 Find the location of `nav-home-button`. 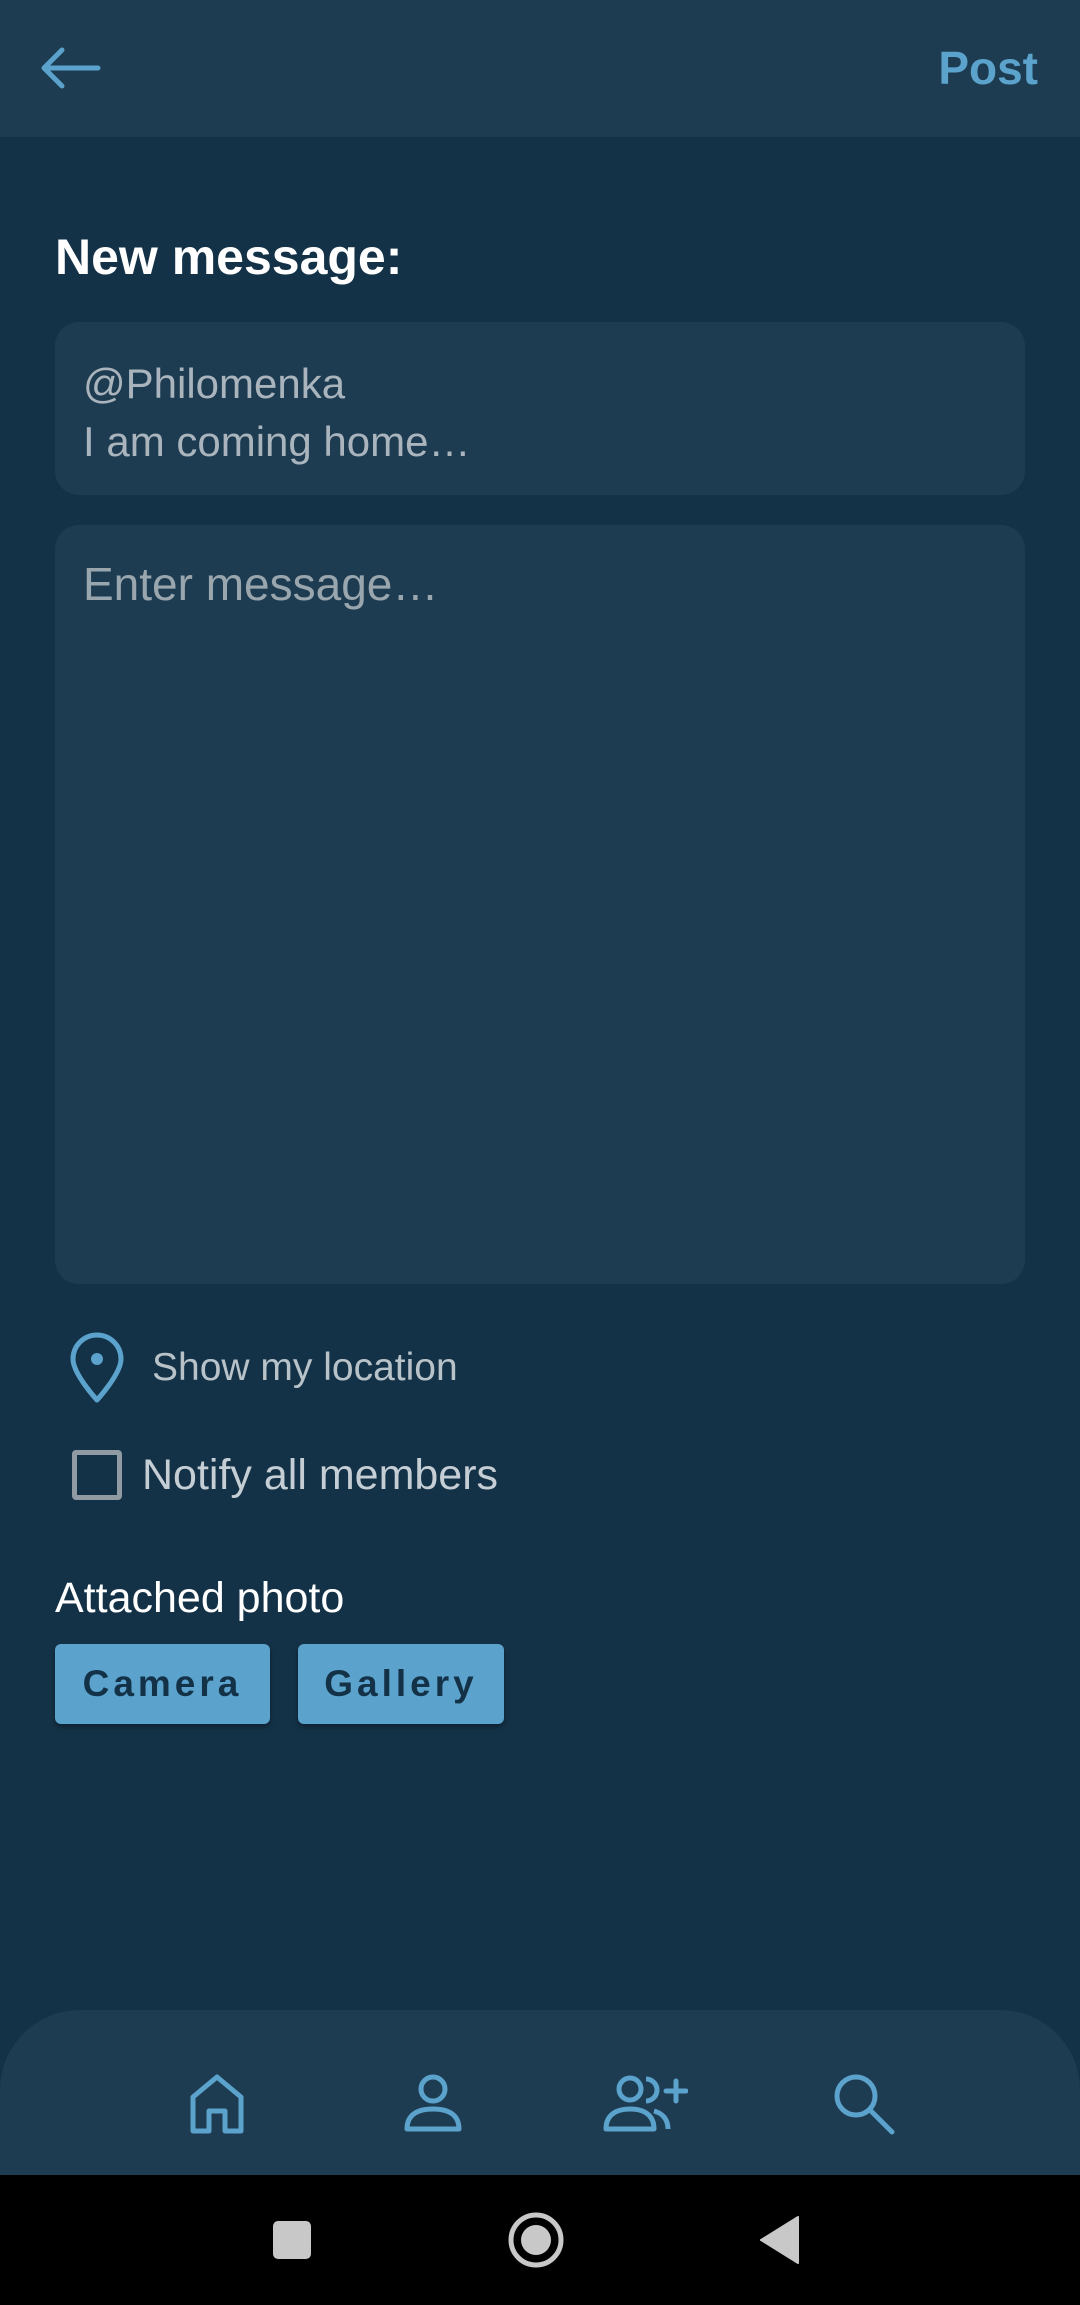

nav-home-button is located at coordinates (217, 2103).